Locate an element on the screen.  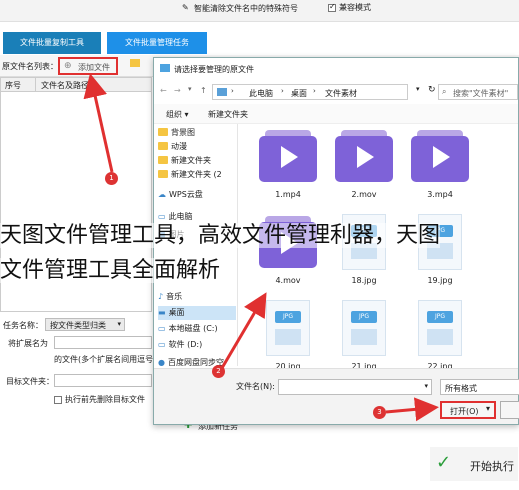
headline-line-1: 天图文件管理工具，高效文件管理利器，天图 is located at coordinates (220, 235).